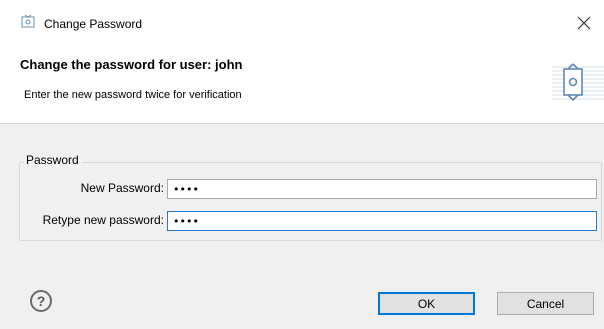 The image size is (604, 329). What do you see at coordinates (382, 189) in the screenshot?
I see `new-password-input` at bounding box center [382, 189].